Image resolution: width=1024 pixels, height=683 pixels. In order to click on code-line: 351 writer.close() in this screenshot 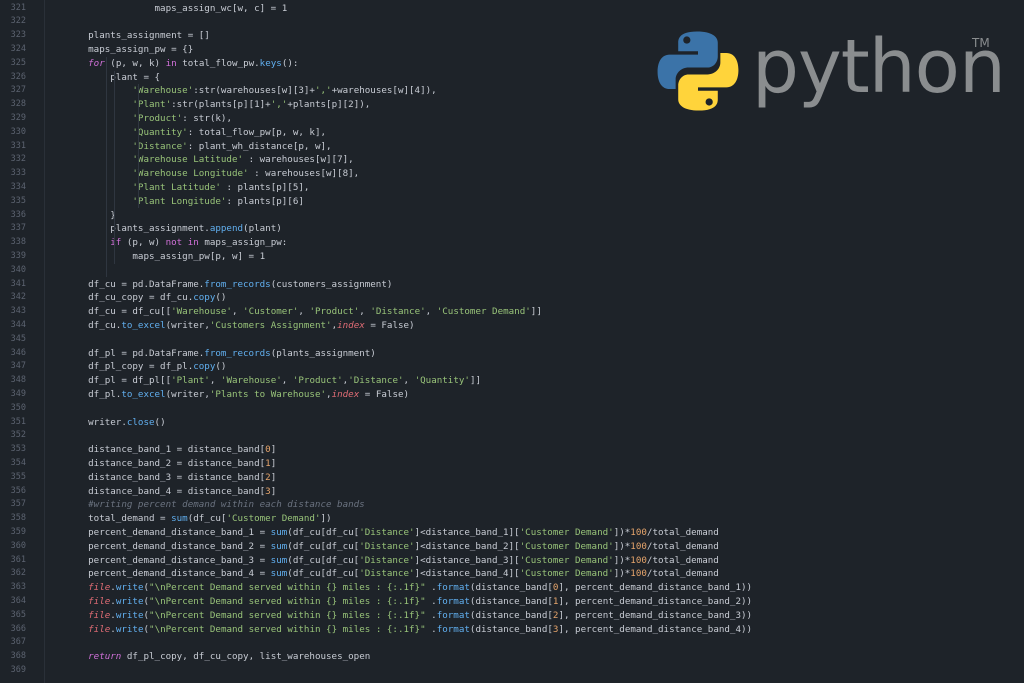, I will do `click(512, 423)`.